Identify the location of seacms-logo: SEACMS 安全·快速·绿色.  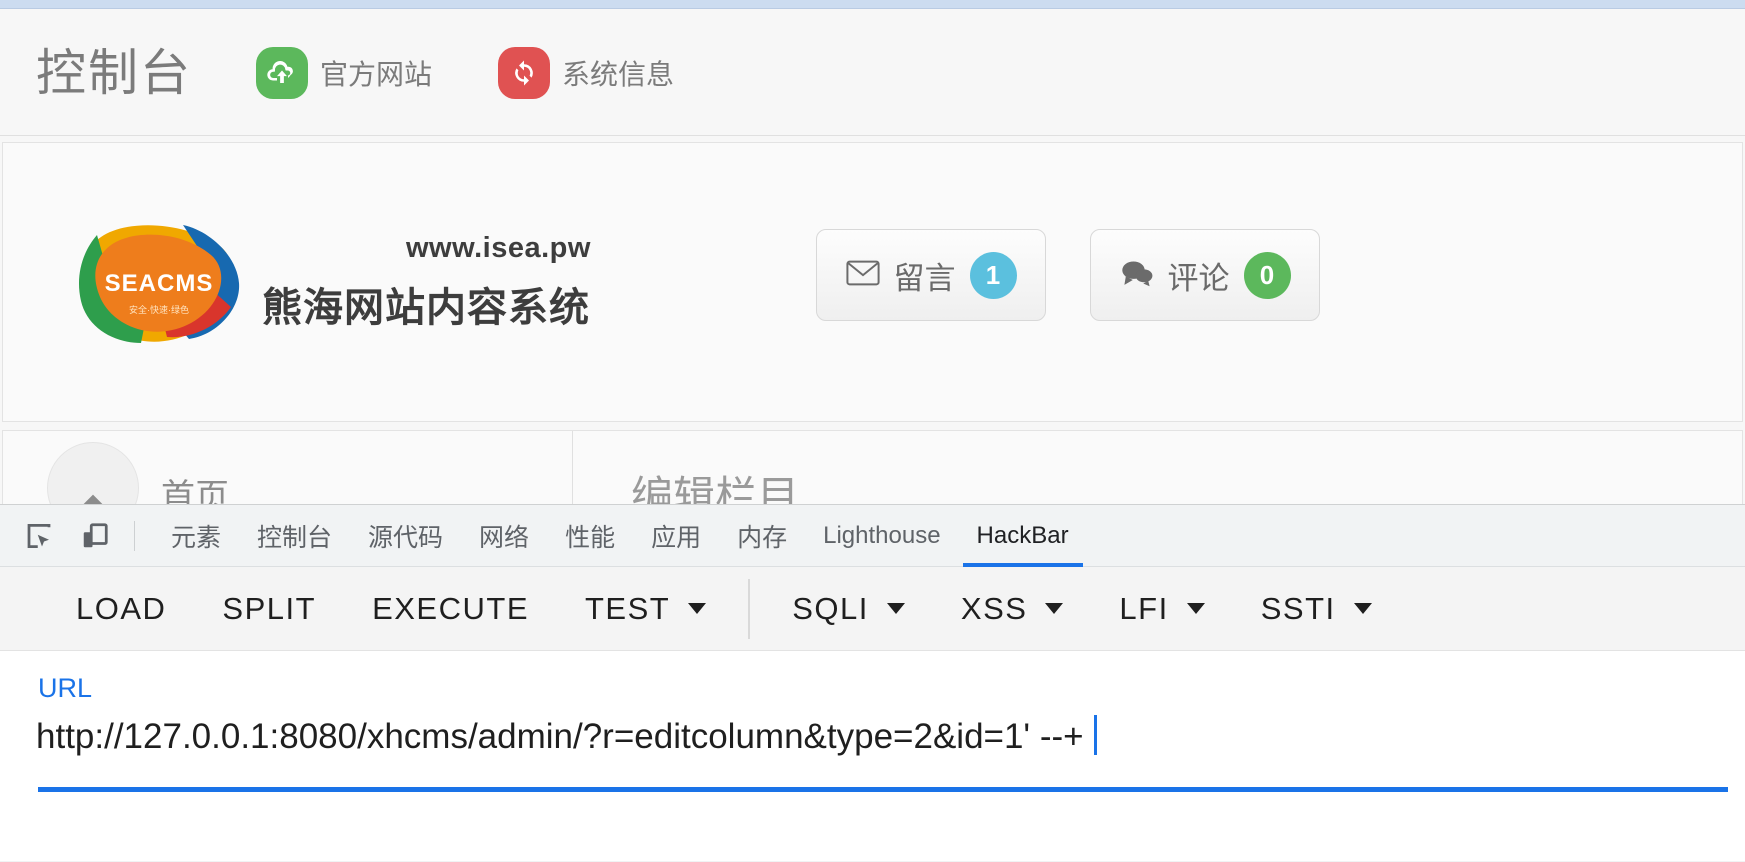
(158, 282).